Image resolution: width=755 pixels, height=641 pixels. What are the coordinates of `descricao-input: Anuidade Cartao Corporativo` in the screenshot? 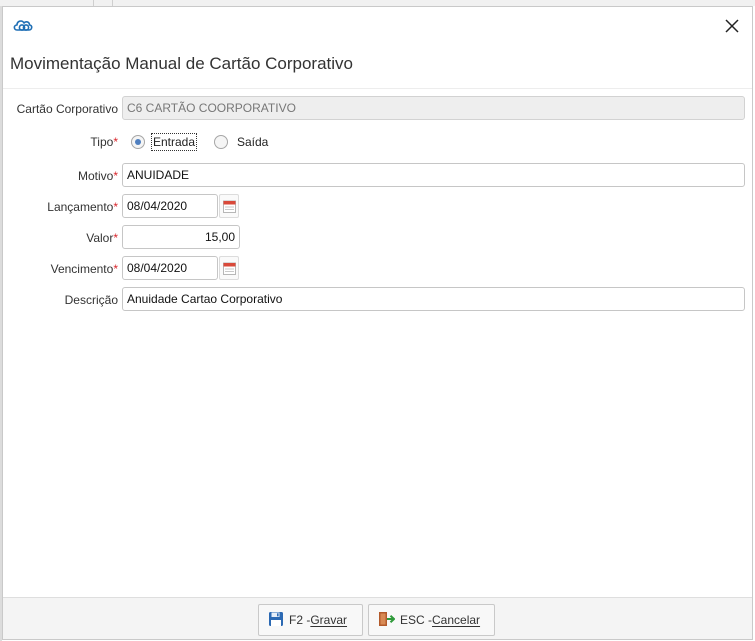 It's located at (433, 299).